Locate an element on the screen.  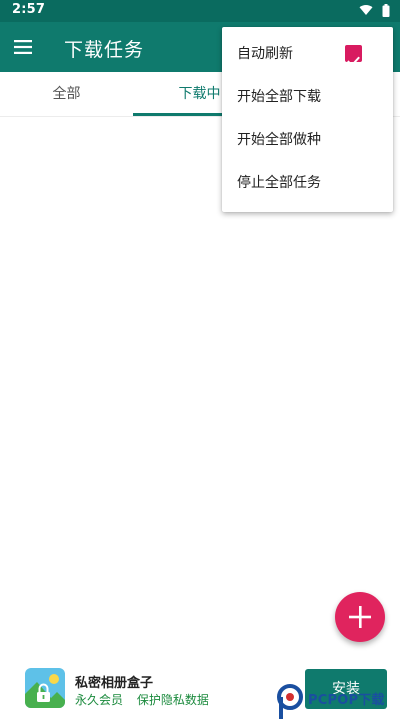
status-time: 2:57 is located at coordinates (29, 9).